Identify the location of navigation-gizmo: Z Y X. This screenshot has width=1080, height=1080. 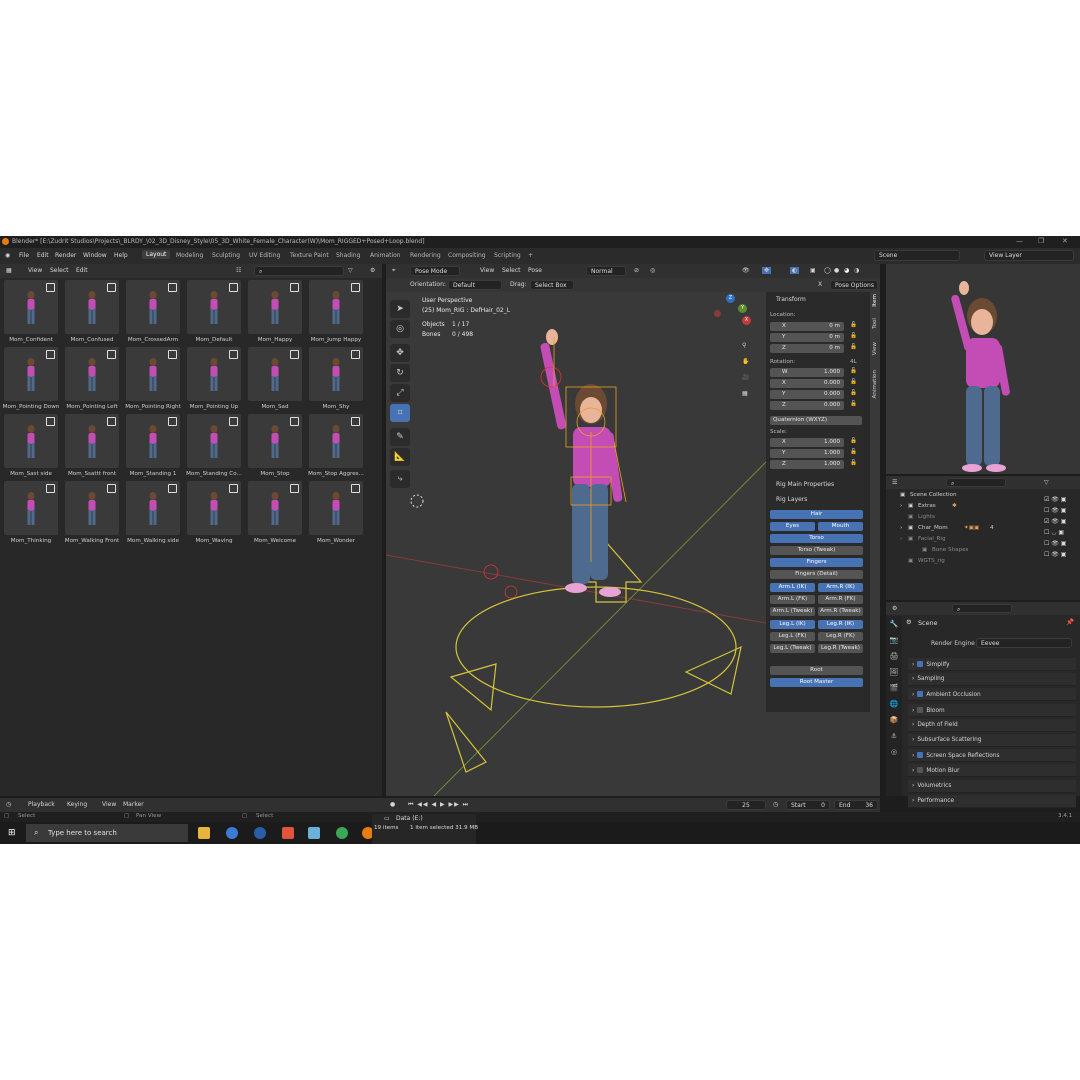
(732, 314).